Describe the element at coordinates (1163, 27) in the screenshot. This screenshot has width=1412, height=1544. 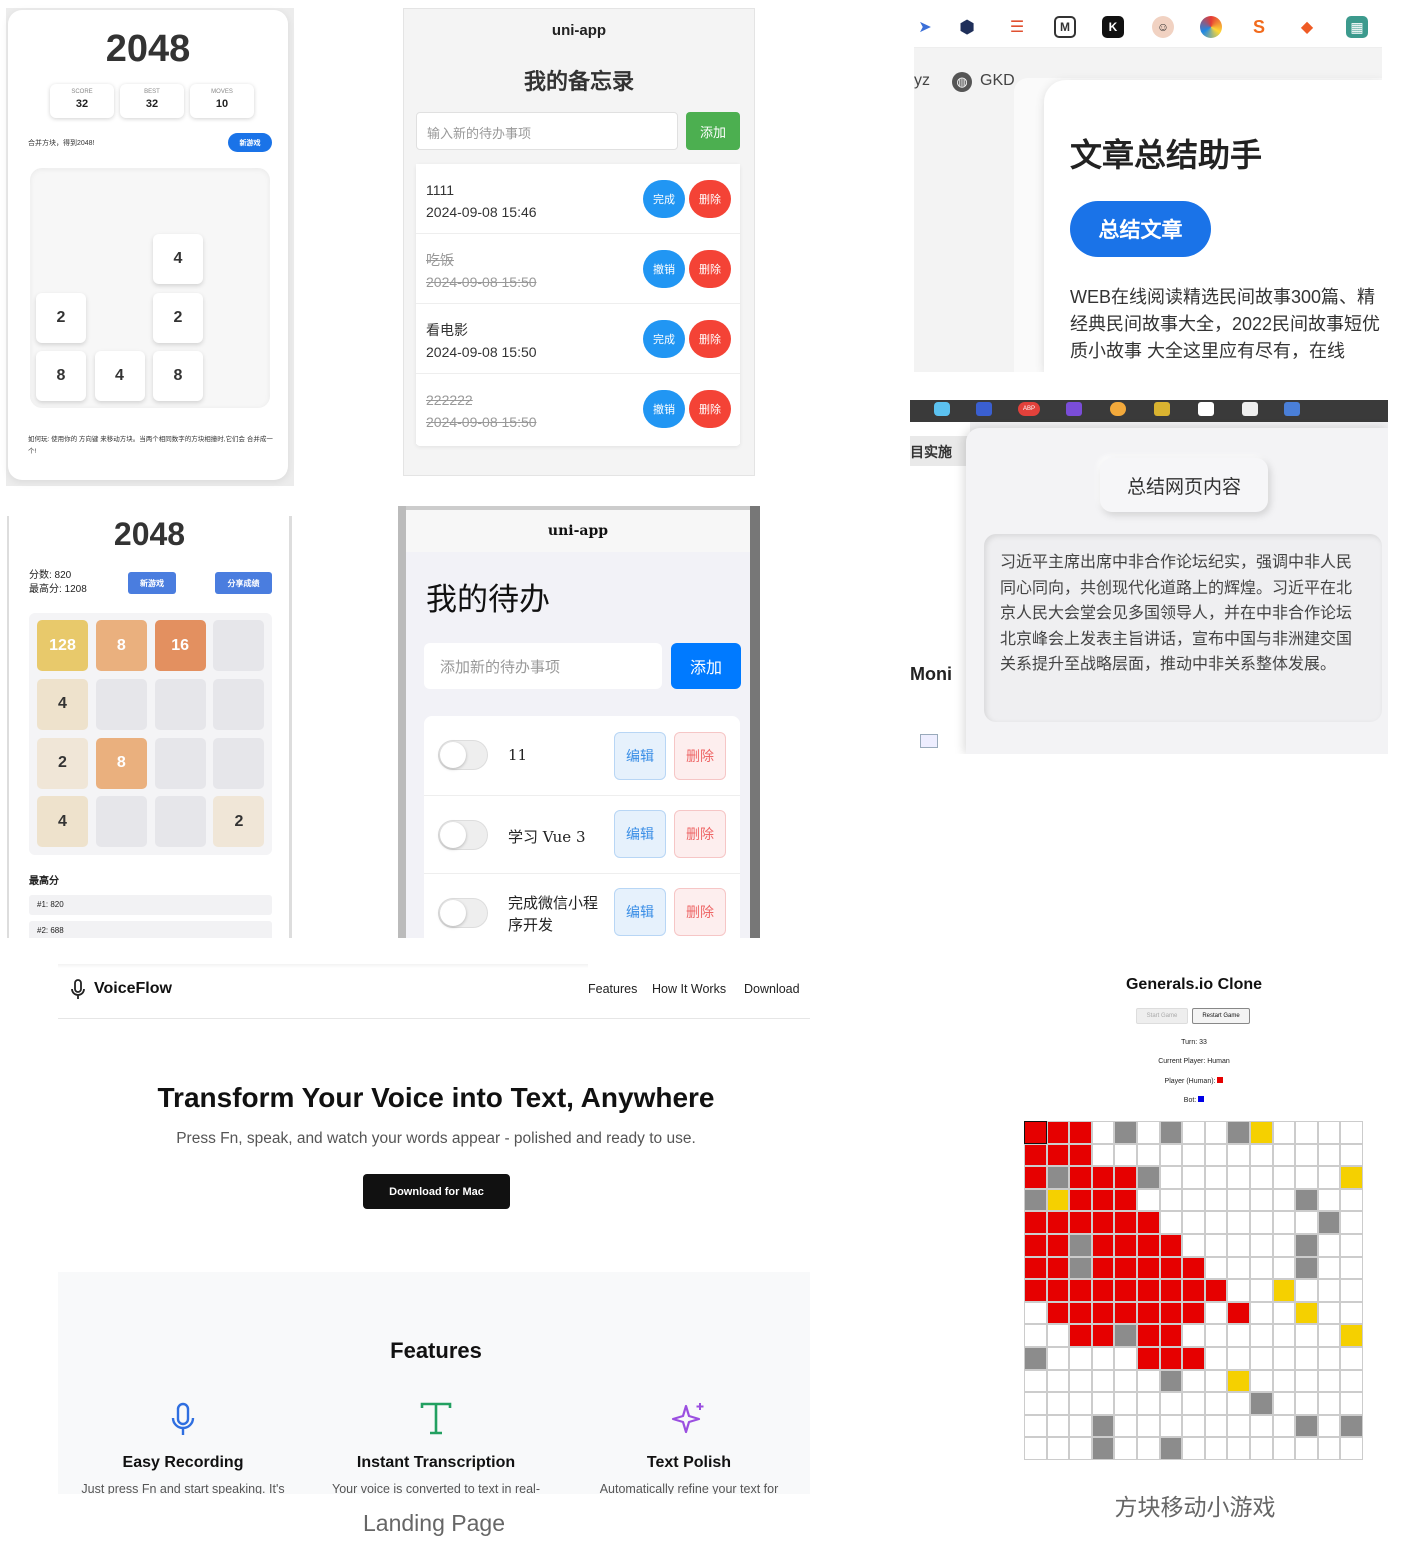
I see `avatar-icon: ☺` at that location.